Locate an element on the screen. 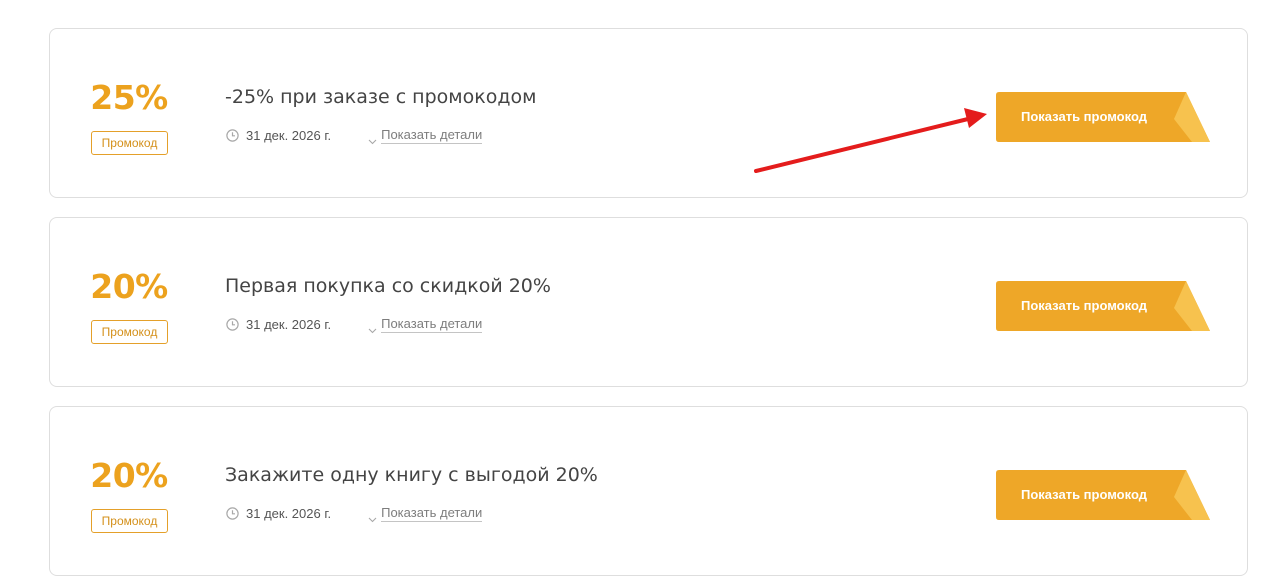 This screenshot has height=588, width=1261. discount-value: 25% is located at coordinates (129, 97).